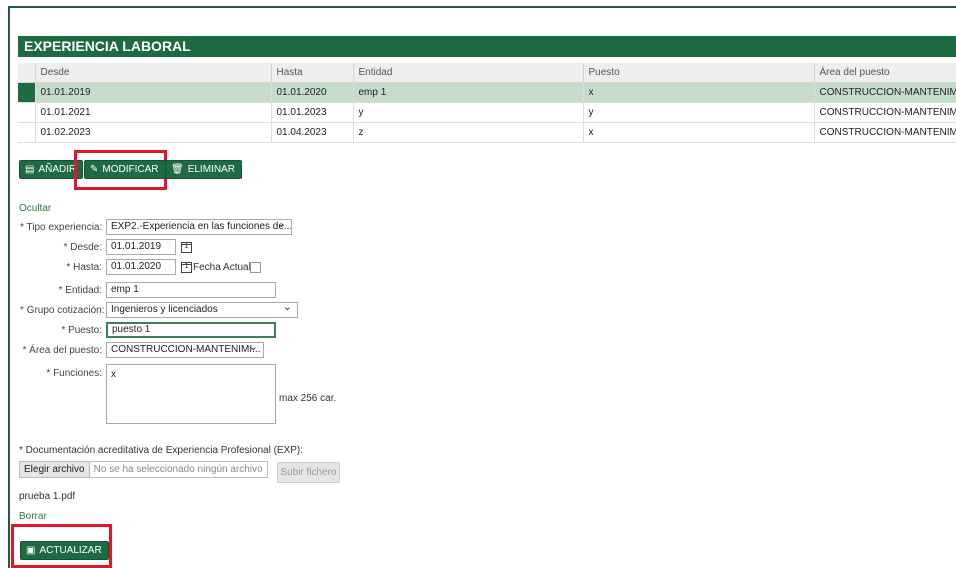 This screenshot has height=568, width=956. Describe the element at coordinates (47, 496) in the screenshot. I see `uploaded-file-name: prueba 1.pdf` at that location.